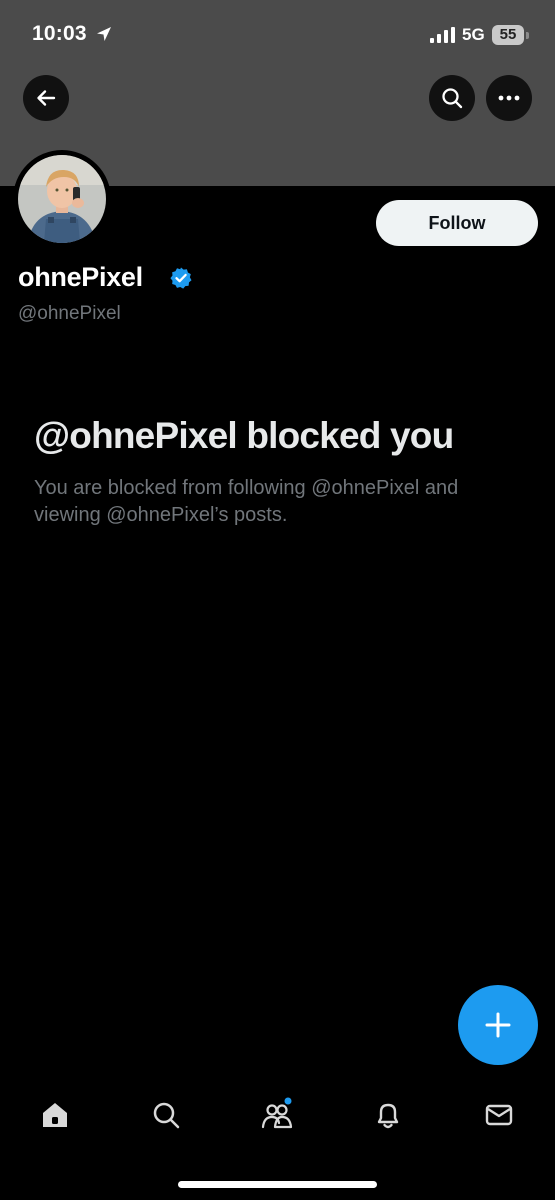 This screenshot has height=1200, width=555. What do you see at coordinates (104, 34) in the screenshot?
I see `location-arrow-icon` at bounding box center [104, 34].